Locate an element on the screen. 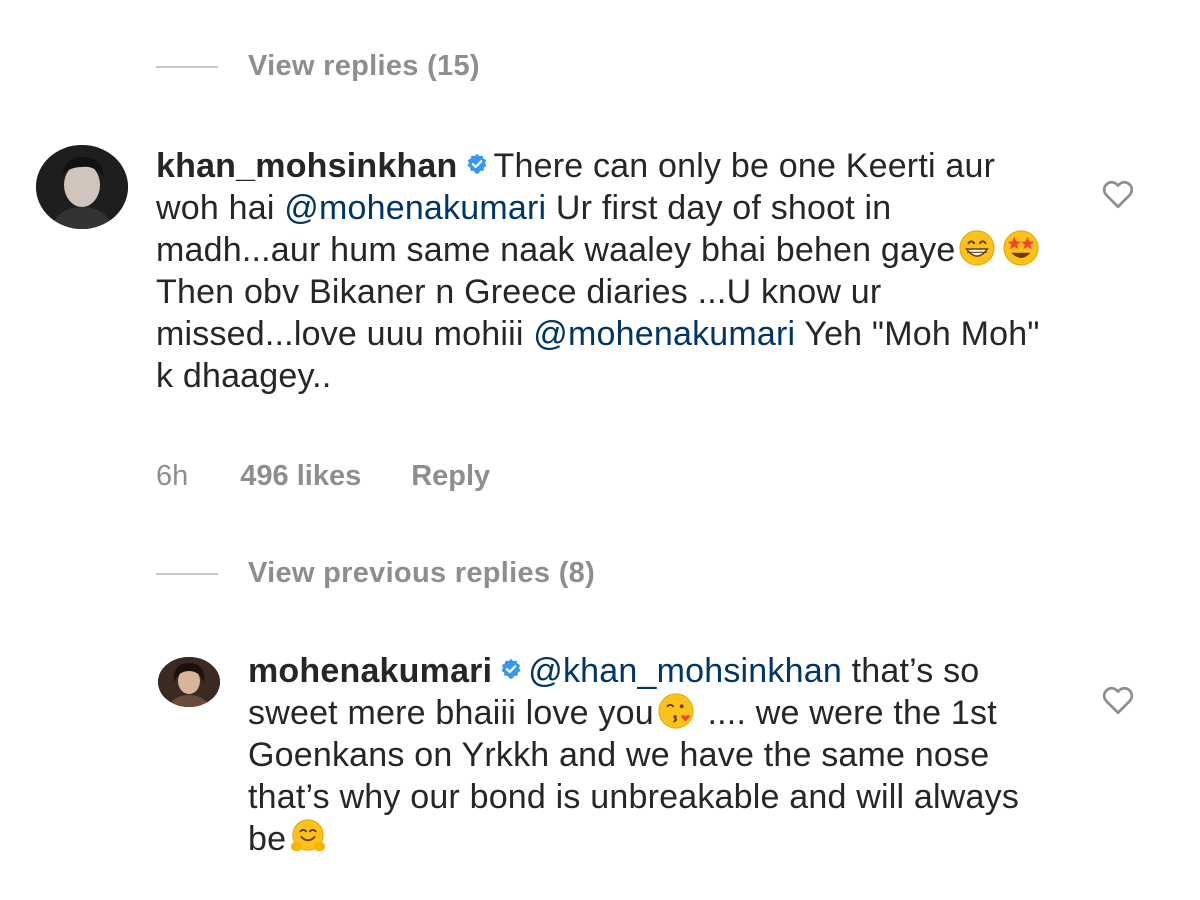  mention-link: @khan_mohsinkhan is located at coordinates (685, 671).